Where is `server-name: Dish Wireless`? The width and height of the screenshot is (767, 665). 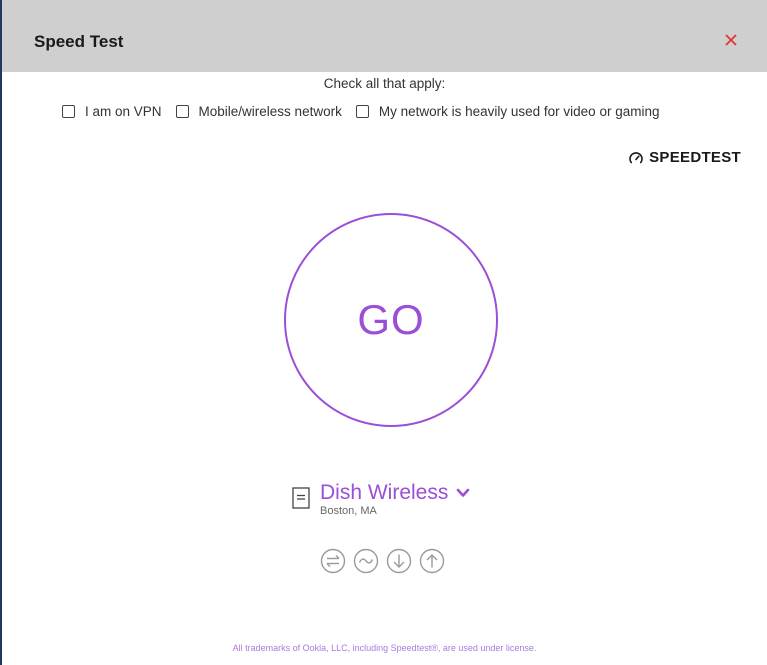 server-name: Dish Wireless is located at coordinates (384, 492).